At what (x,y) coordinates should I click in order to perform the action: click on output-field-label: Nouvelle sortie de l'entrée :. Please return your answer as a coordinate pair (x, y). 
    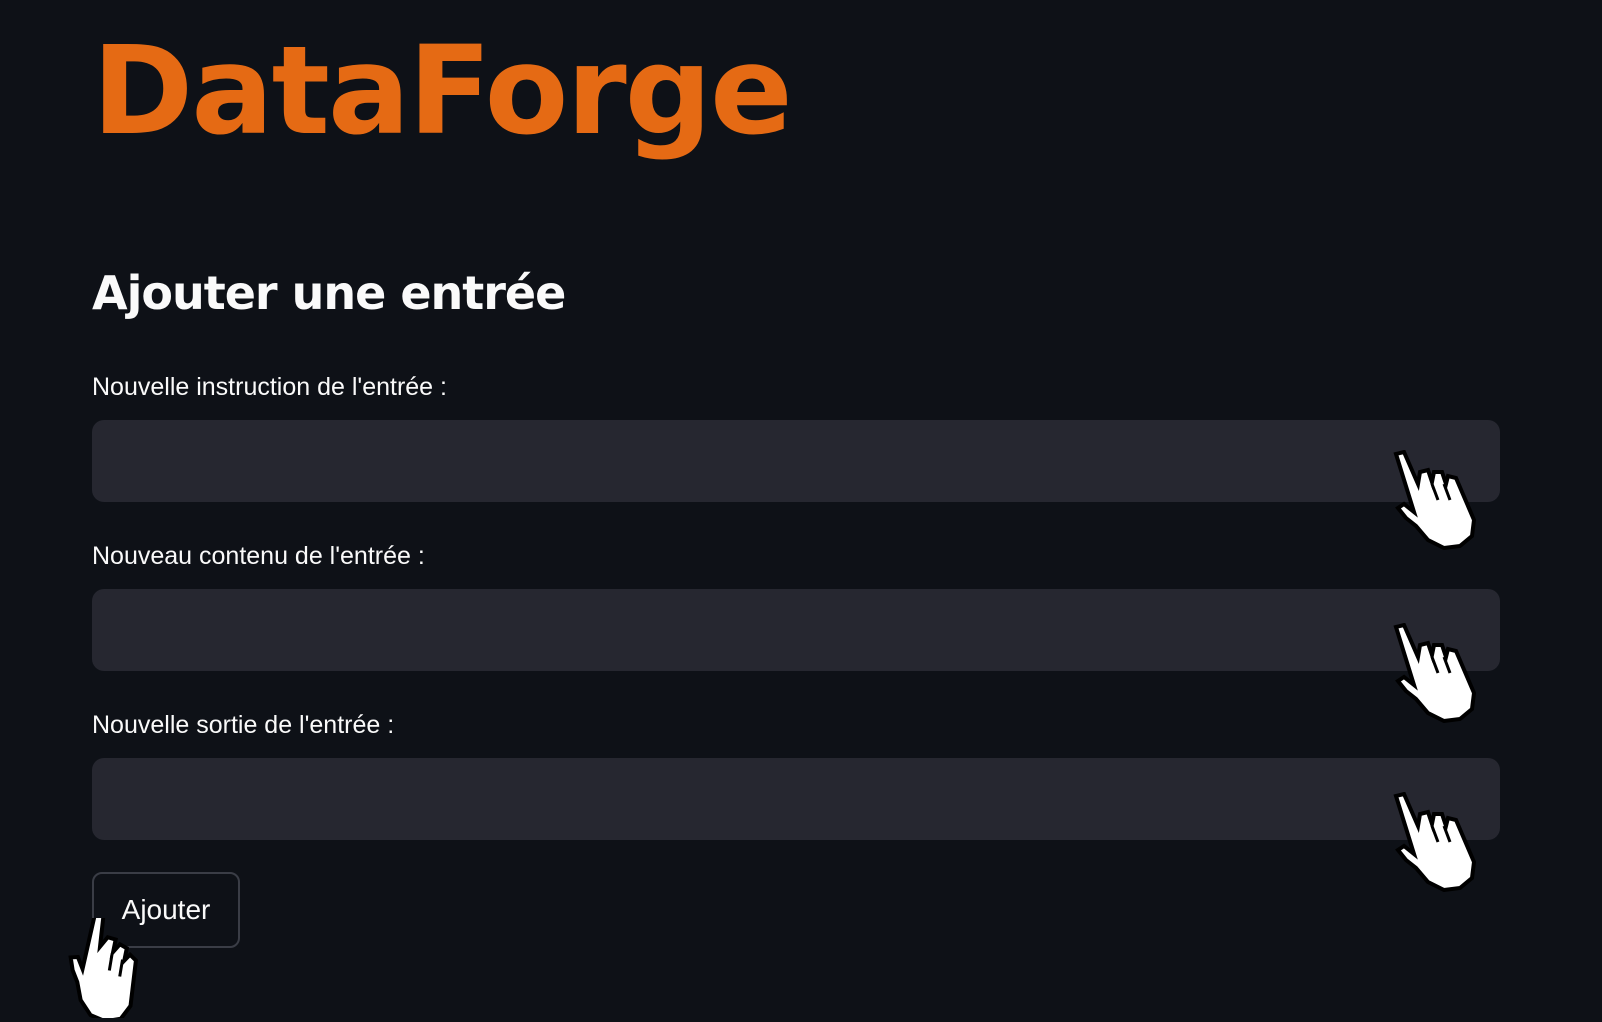
    Looking at the image, I should click on (243, 725).